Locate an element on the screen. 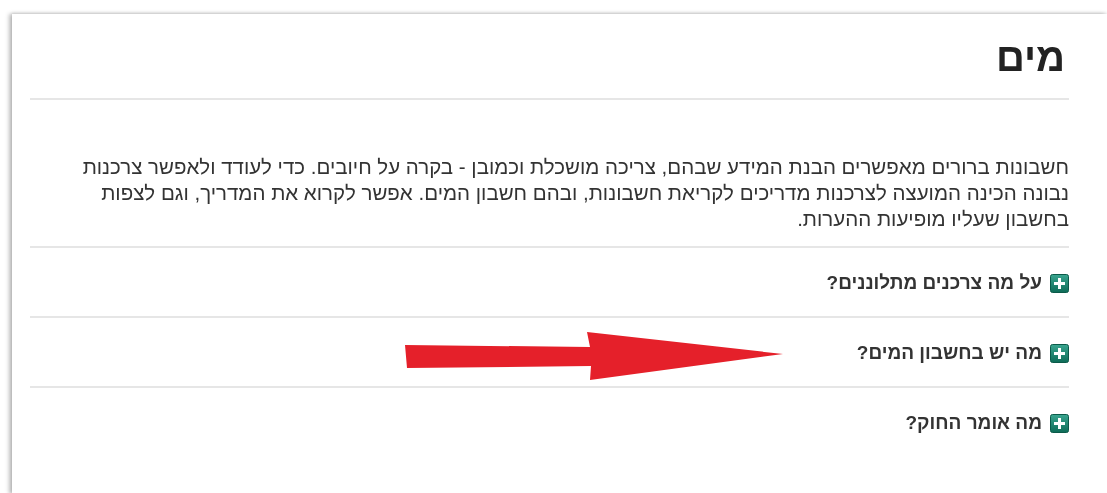  section-toggle: מה יש בחשבון המים? is located at coordinates (962, 353).